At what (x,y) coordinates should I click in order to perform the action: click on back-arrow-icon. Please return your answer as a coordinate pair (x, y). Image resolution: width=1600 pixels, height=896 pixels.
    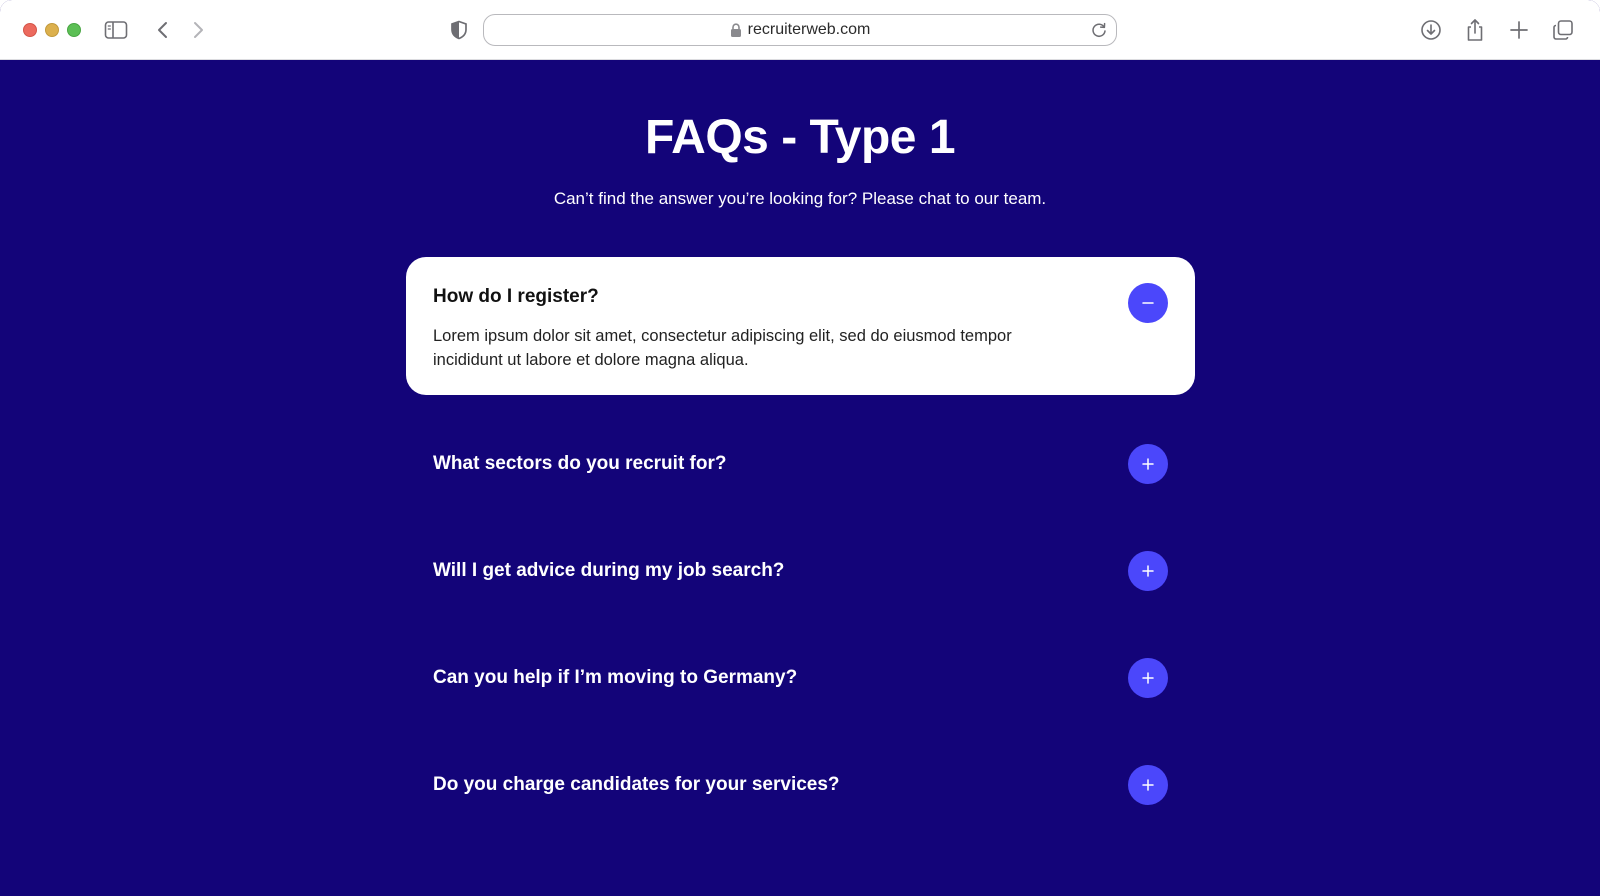
    Looking at the image, I should click on (163, 30).